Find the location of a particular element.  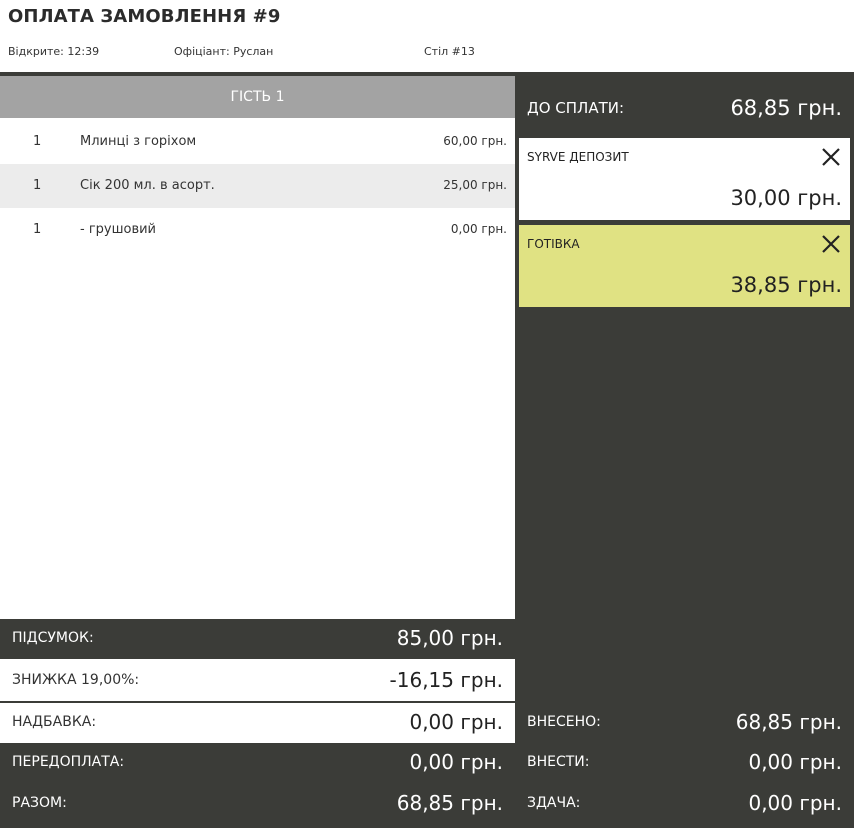

list-item: 1 - грушовий 0,00 грн. is located at coordinates (257, 230).